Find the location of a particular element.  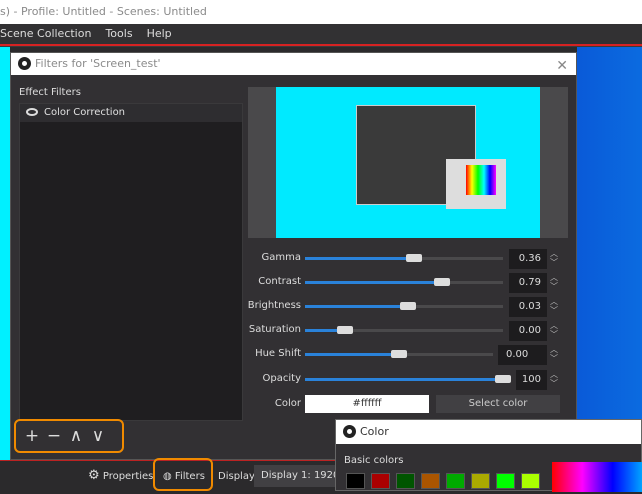

color-value-field: #ffffff is located at coordinates (367, 404).